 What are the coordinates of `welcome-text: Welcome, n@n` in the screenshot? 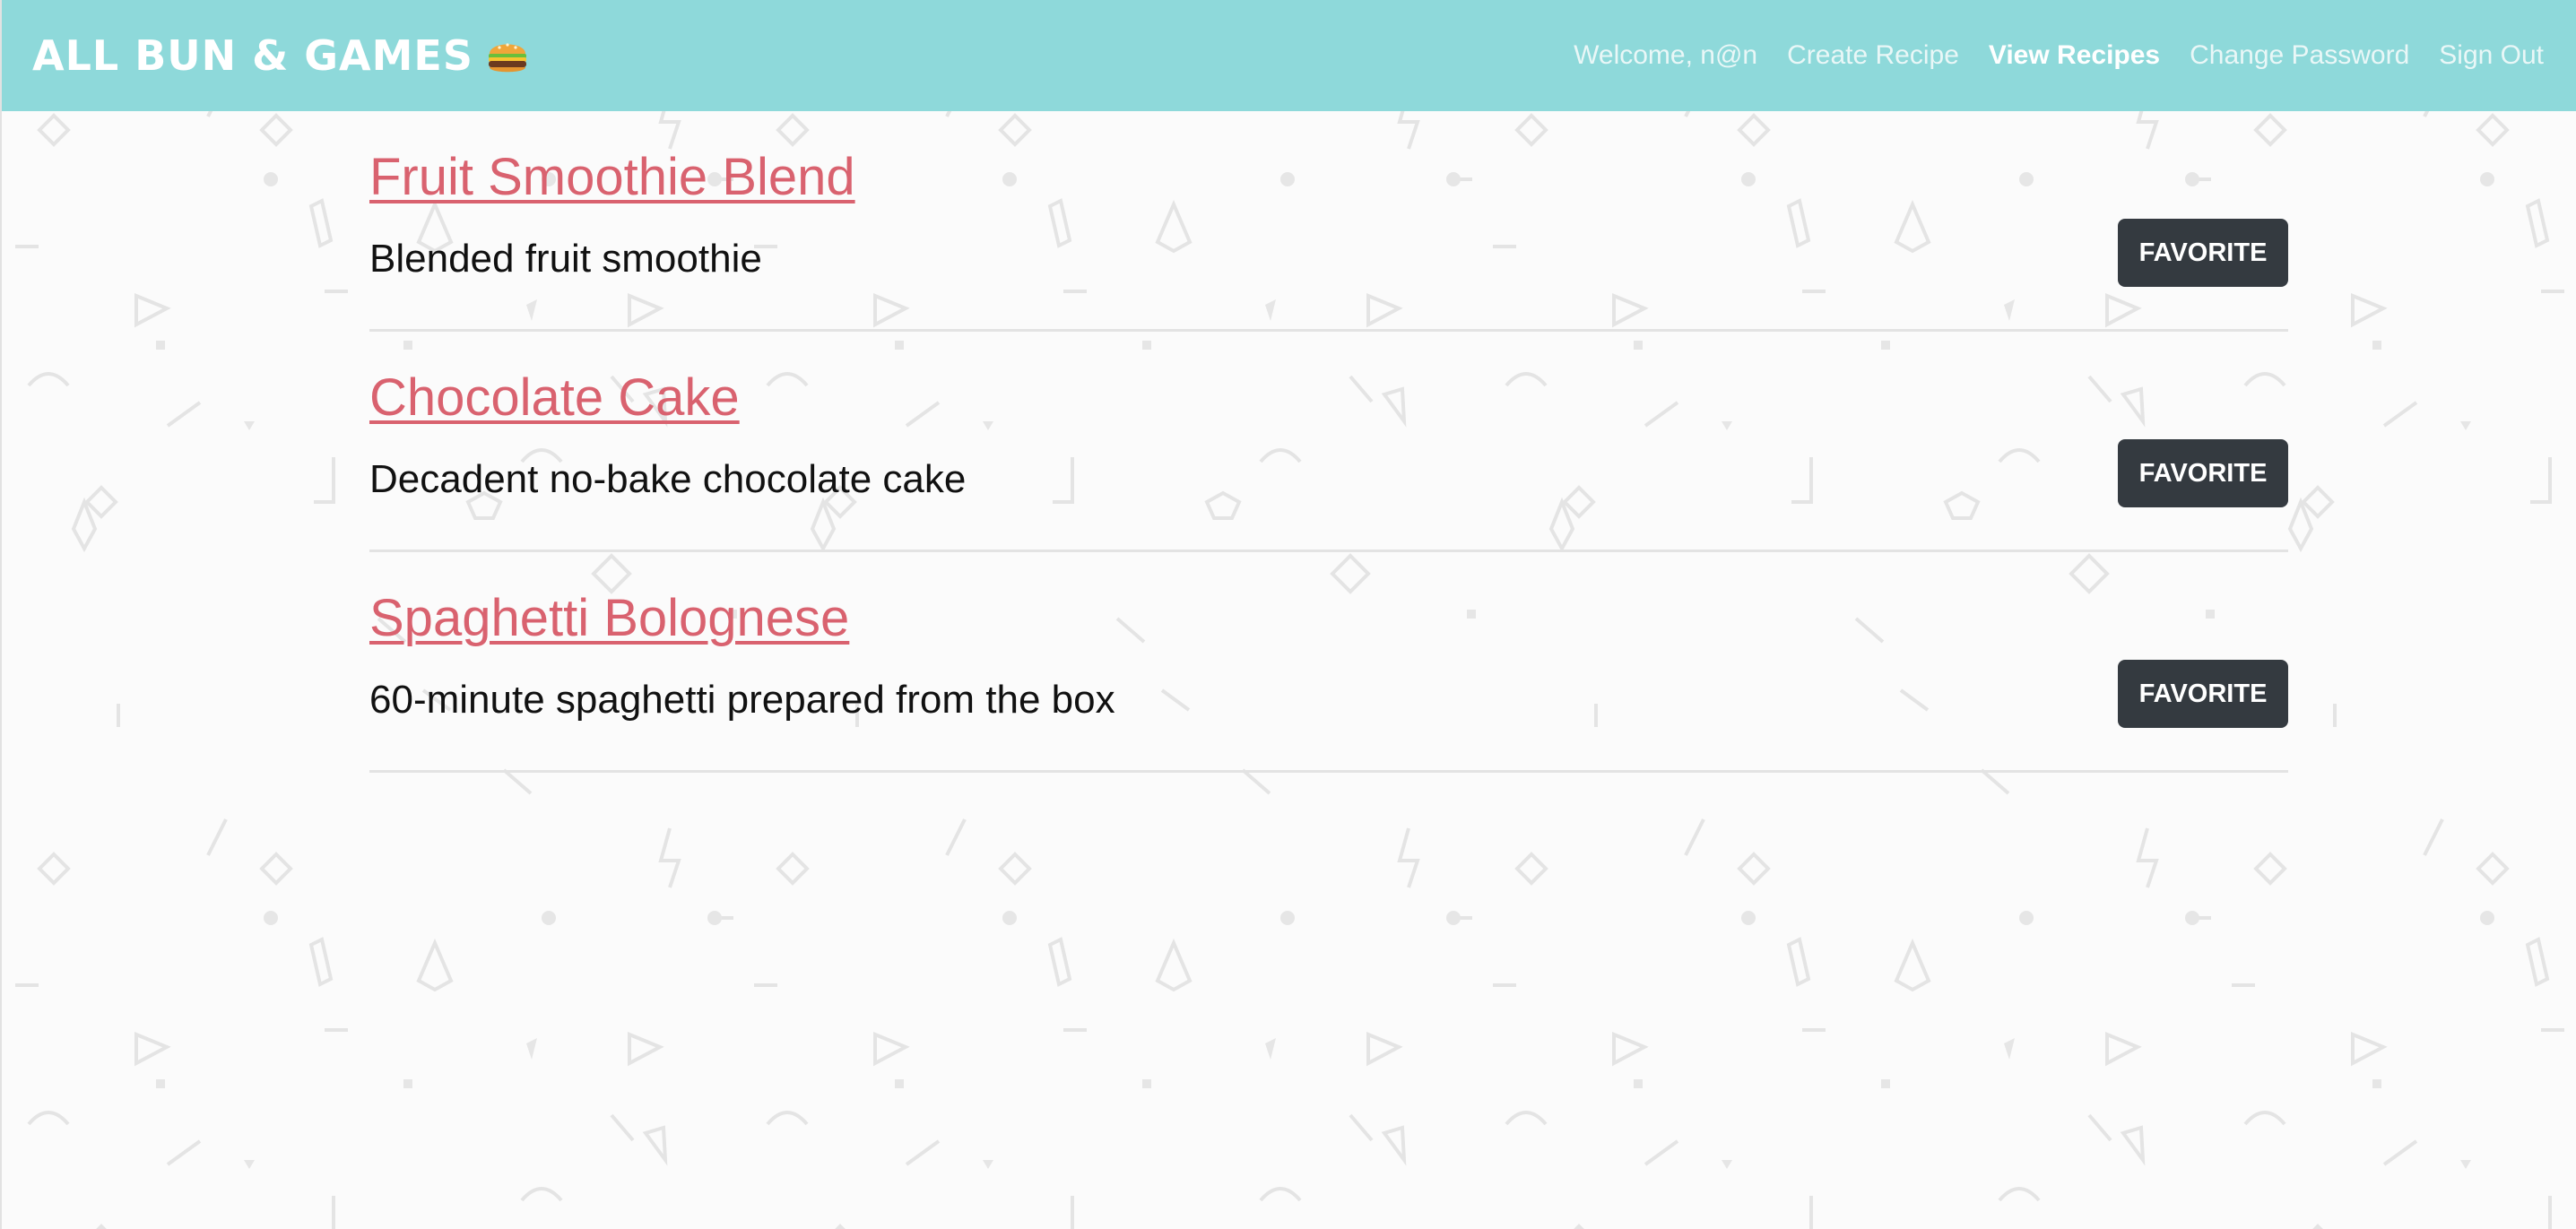 It's located at (1666, 55).